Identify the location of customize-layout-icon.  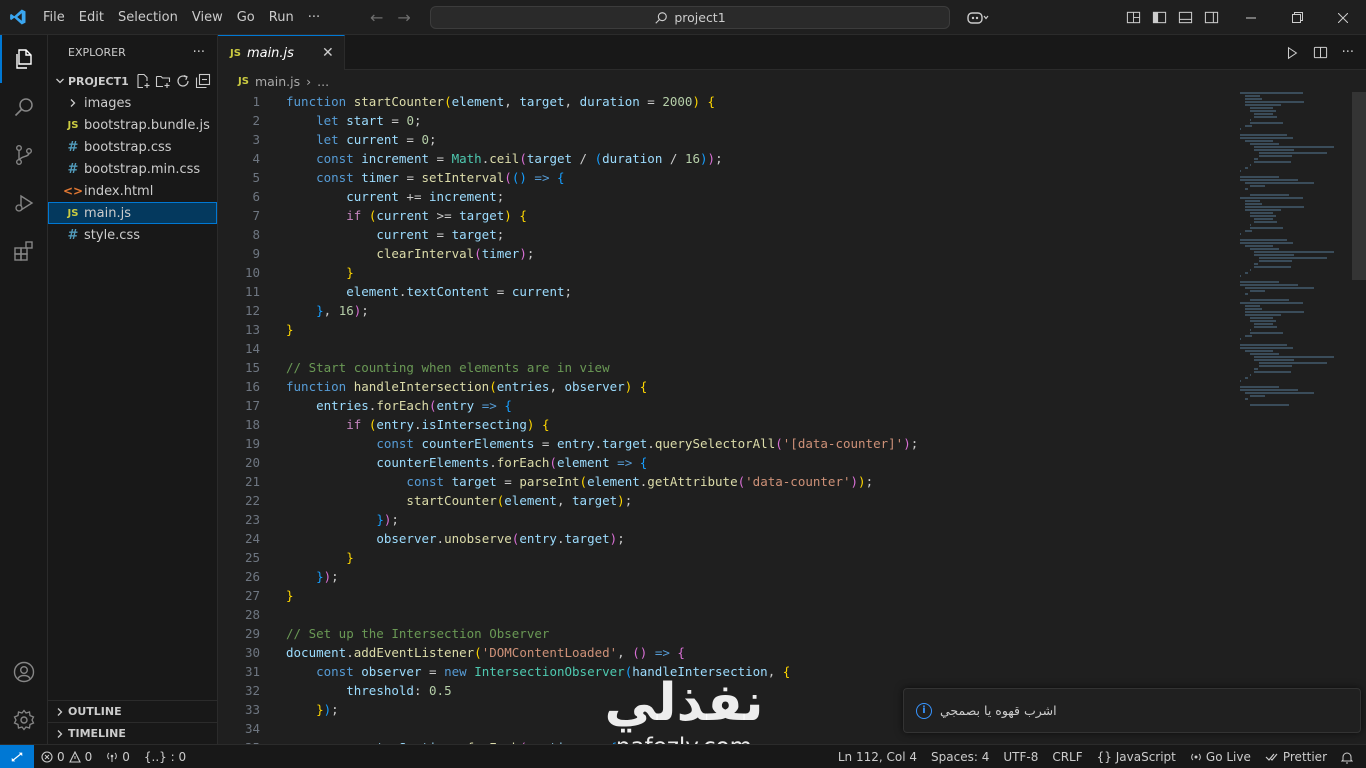
(1133, 17).